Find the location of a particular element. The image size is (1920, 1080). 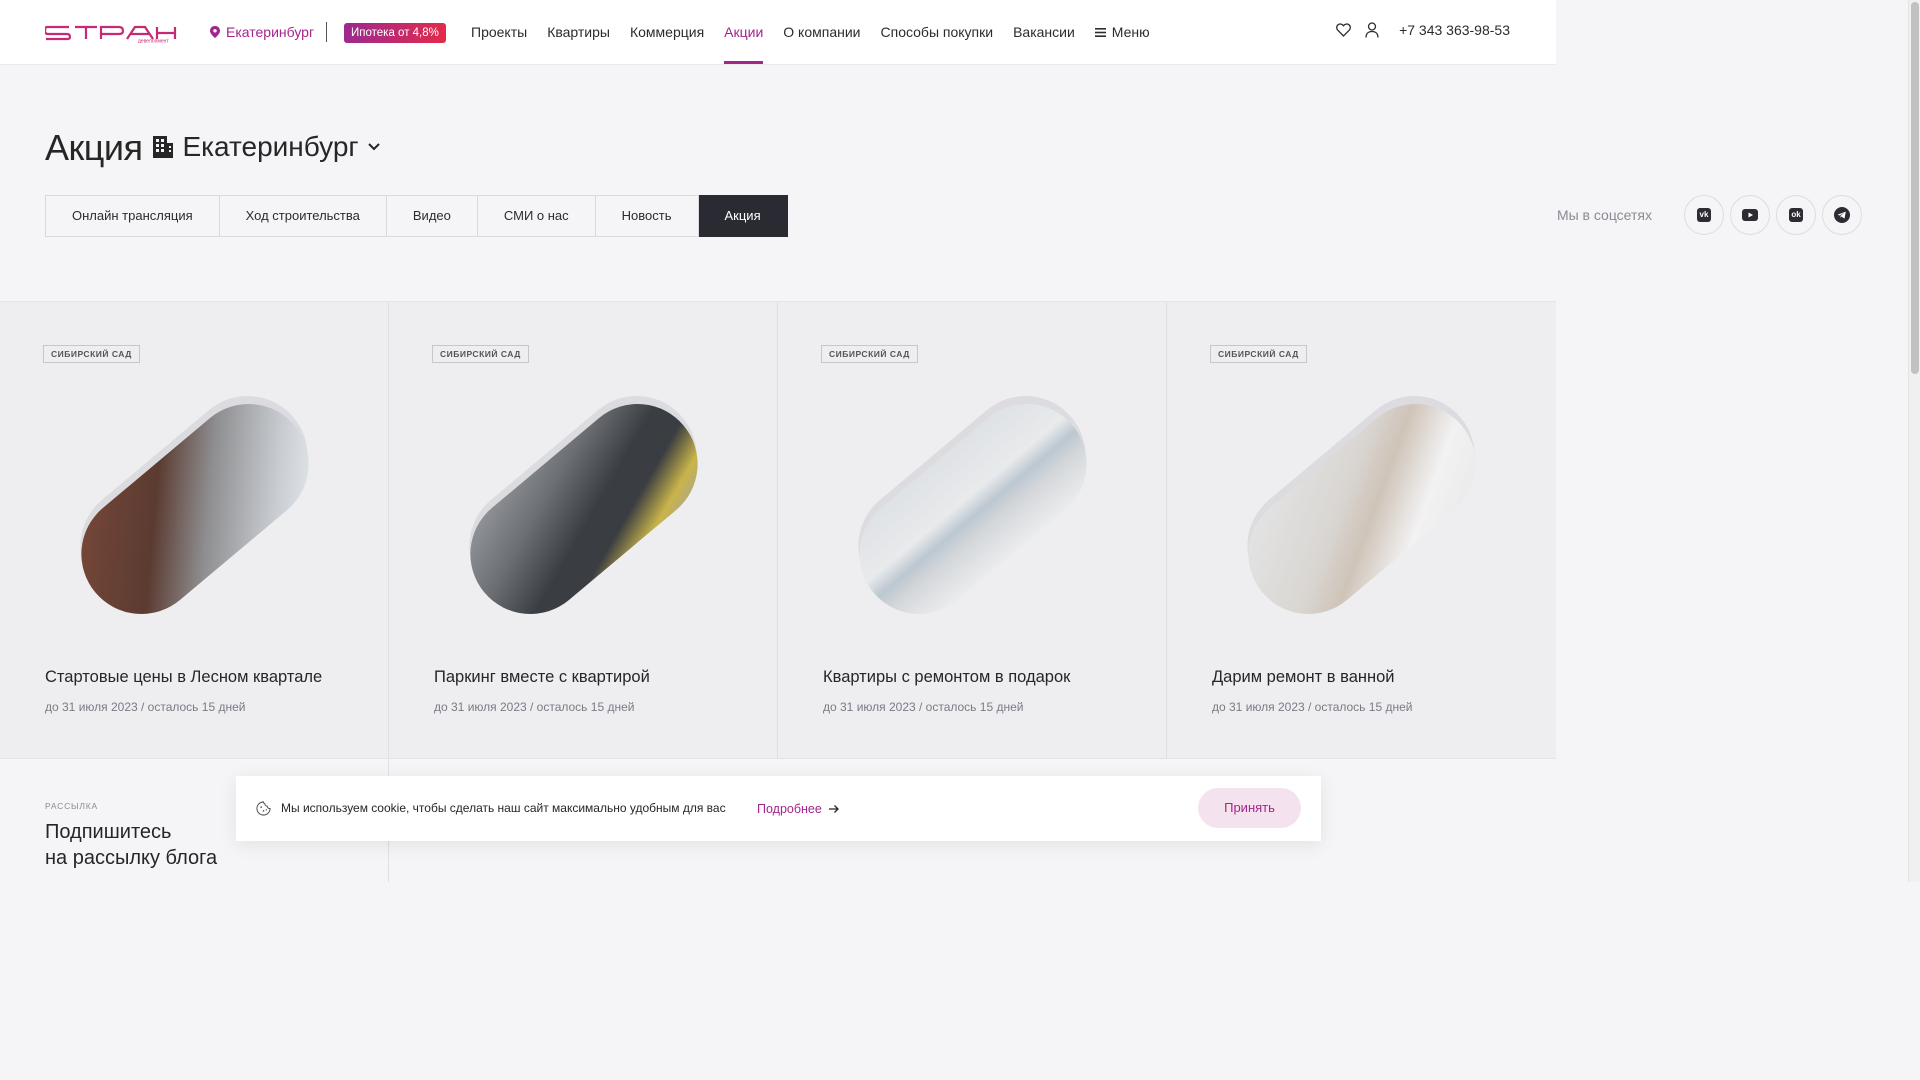

cookie-more-link: Подробнее is located at coordinates (798, 809).